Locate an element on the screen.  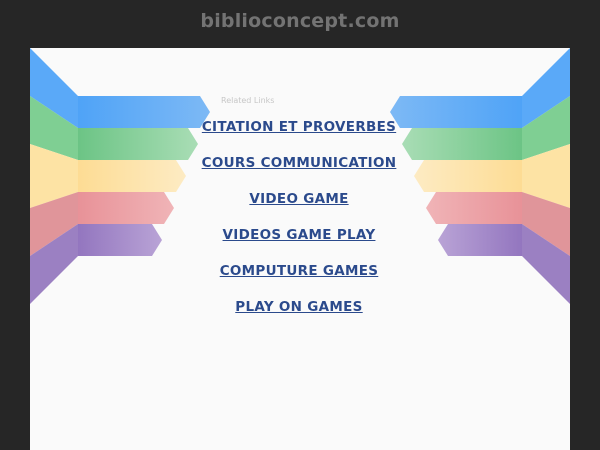
related-link-item: COMPUTURE GAMES is located at coordinates (299, 271).